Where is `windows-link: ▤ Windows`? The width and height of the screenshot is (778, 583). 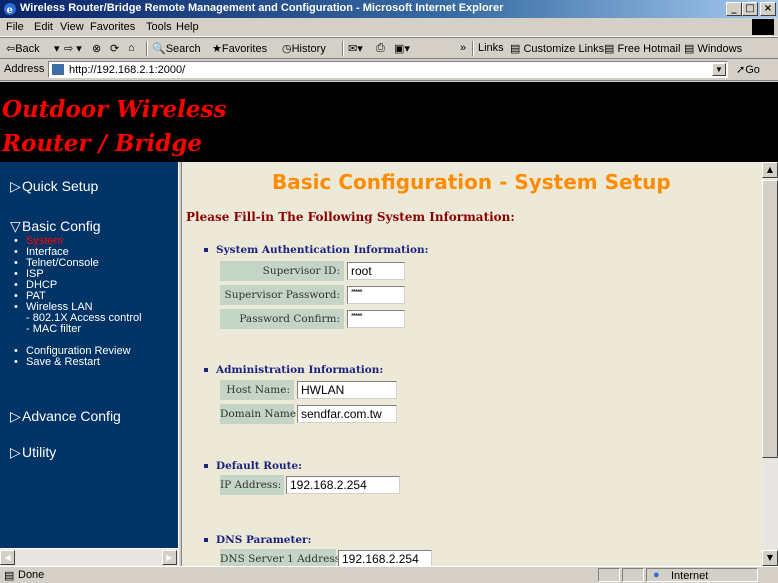
windows-link: ▤ Windows is located at coordinates (713, 48).